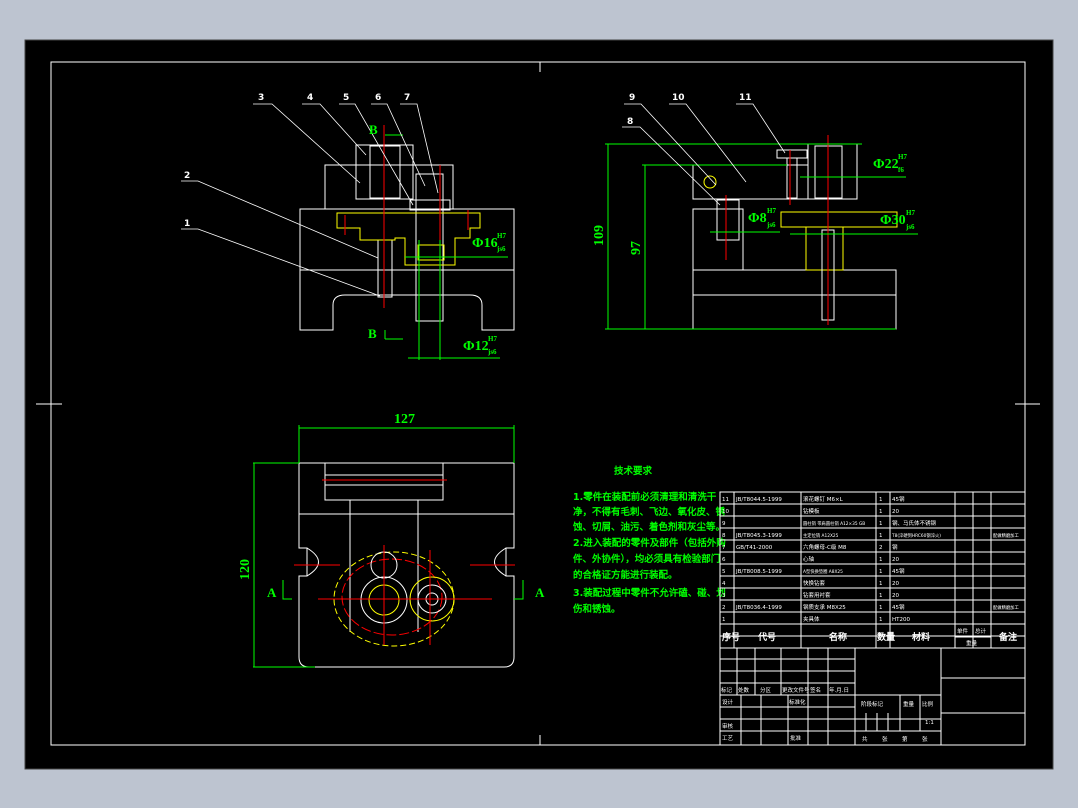  What do you see at coordinates (811, 511) in the screenshot?
I see `bom-cell-name: 钻模板` at bounding box center [811, 511].